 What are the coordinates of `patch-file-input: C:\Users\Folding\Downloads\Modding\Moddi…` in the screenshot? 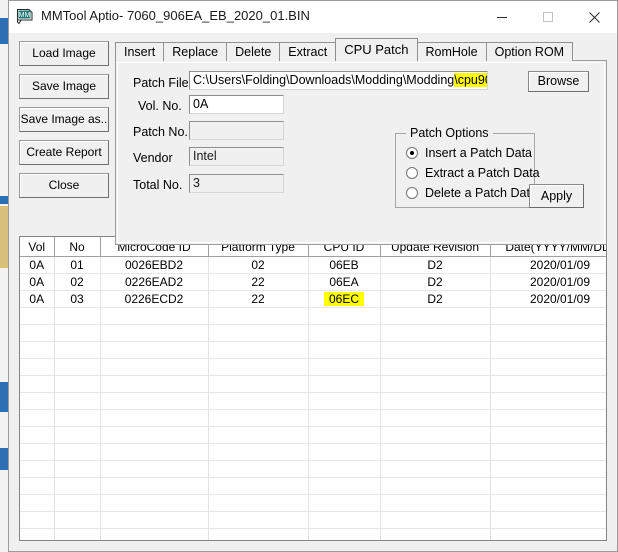 It's located at (338, 80).